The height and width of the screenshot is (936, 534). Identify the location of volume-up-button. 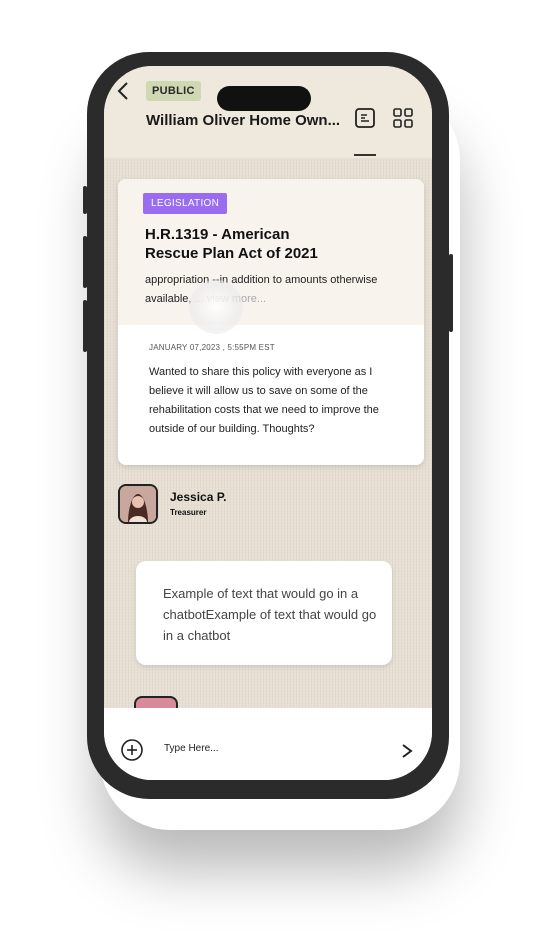
(85, 262).